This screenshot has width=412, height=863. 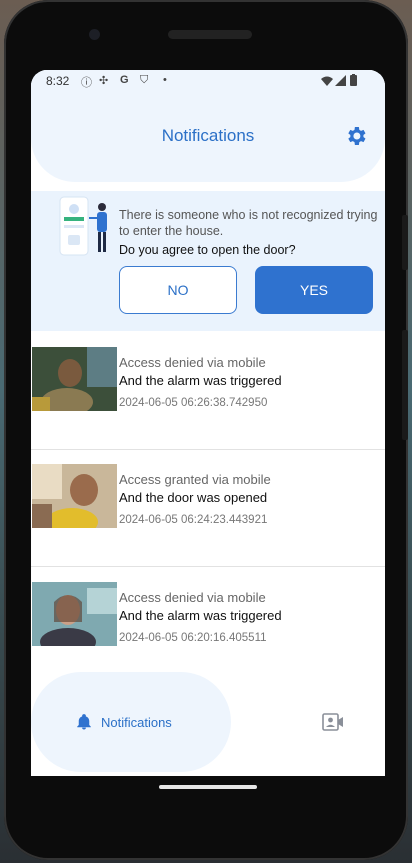 I want to click on front-camera, so click(x=94, y=34).